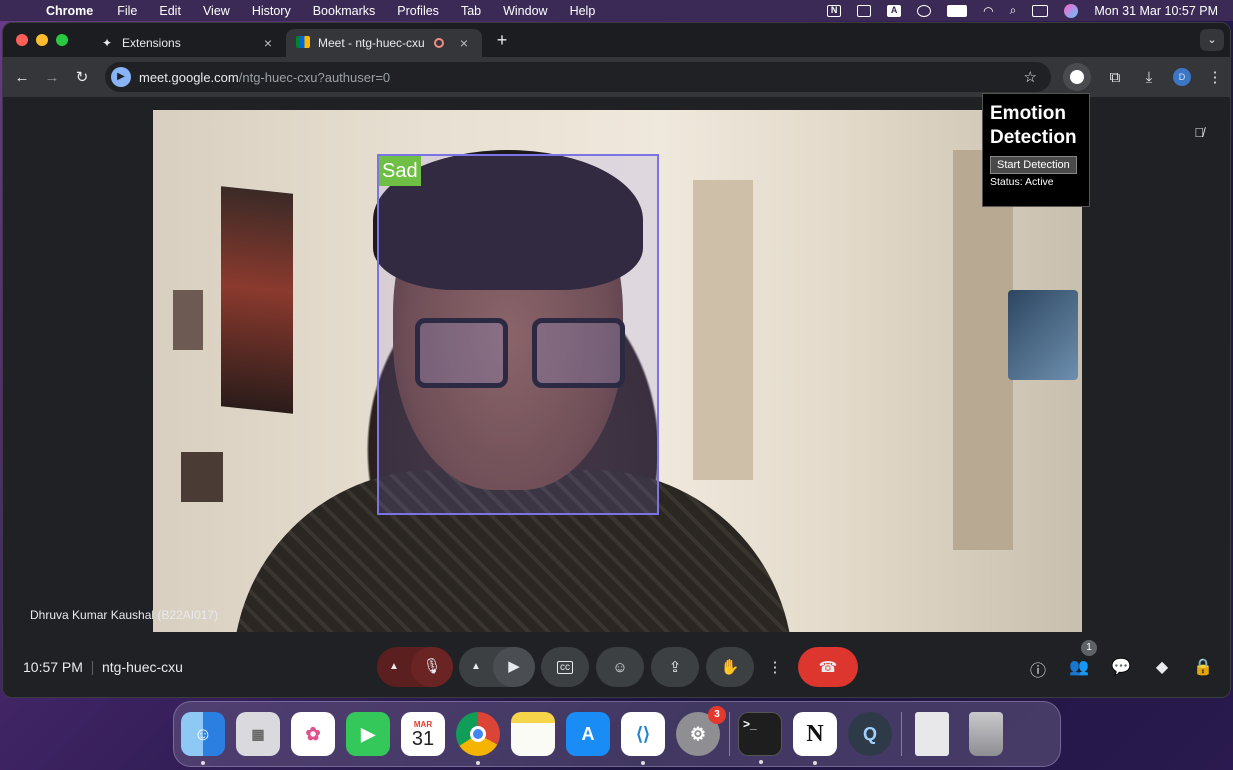 This screenshot has height=770, width=1233. Describe the element at coordinates (258, 734) in the screenshot. I see `launchpad-icon: ▦` at that location.